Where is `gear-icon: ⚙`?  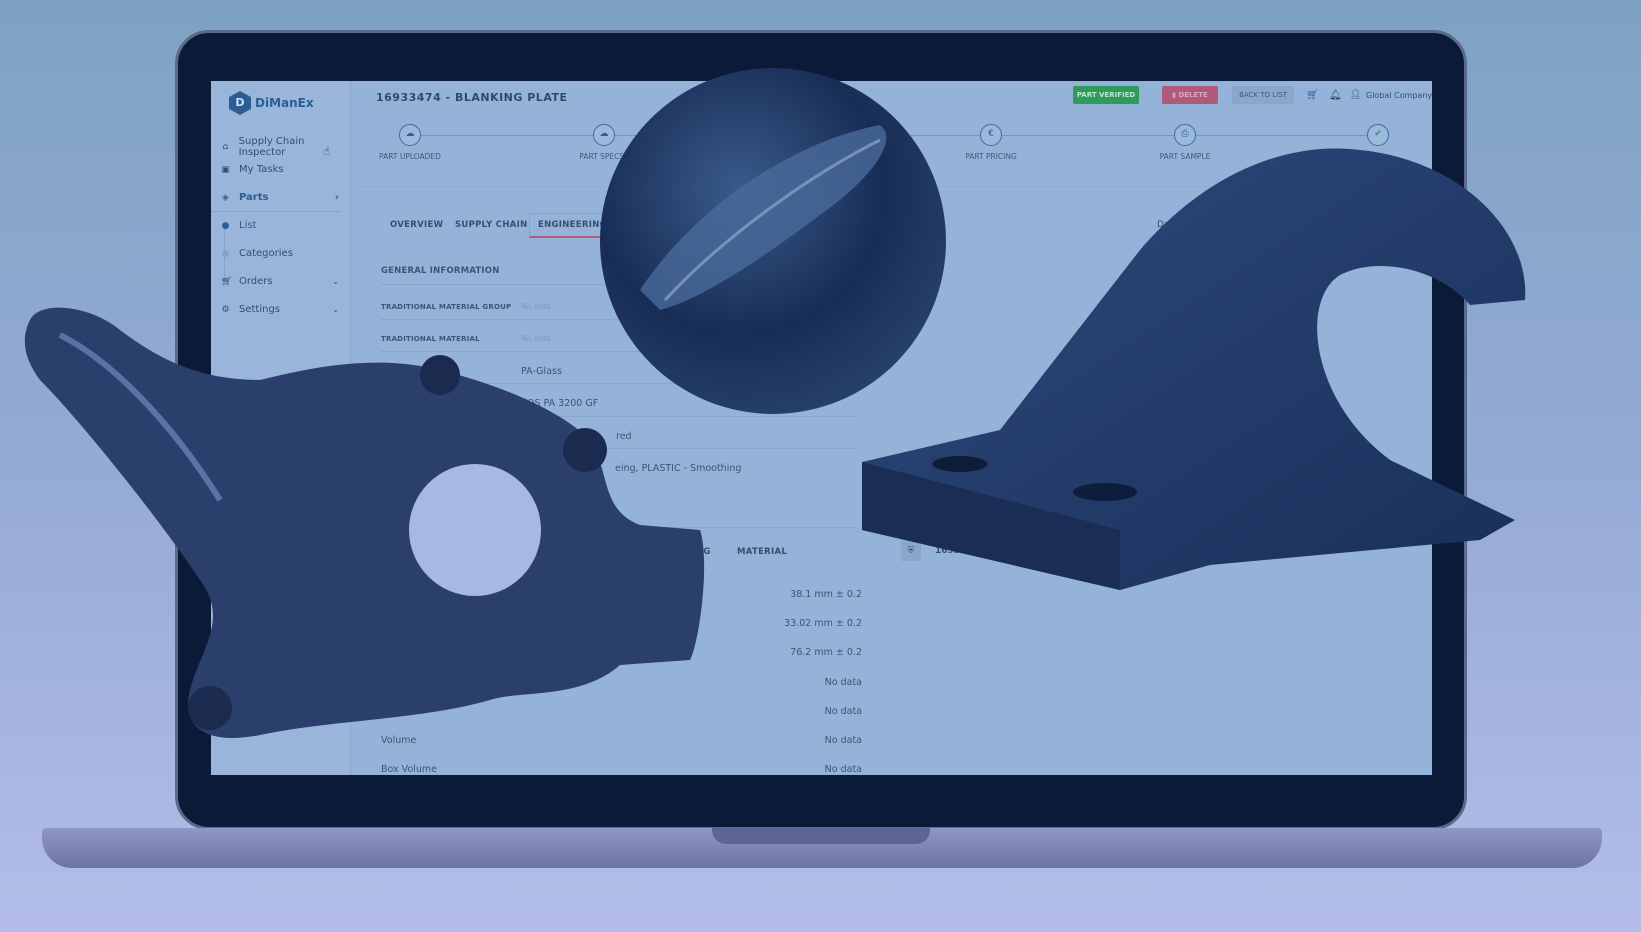
gear-icon: ⚙ is located at coordinates (225, 309).